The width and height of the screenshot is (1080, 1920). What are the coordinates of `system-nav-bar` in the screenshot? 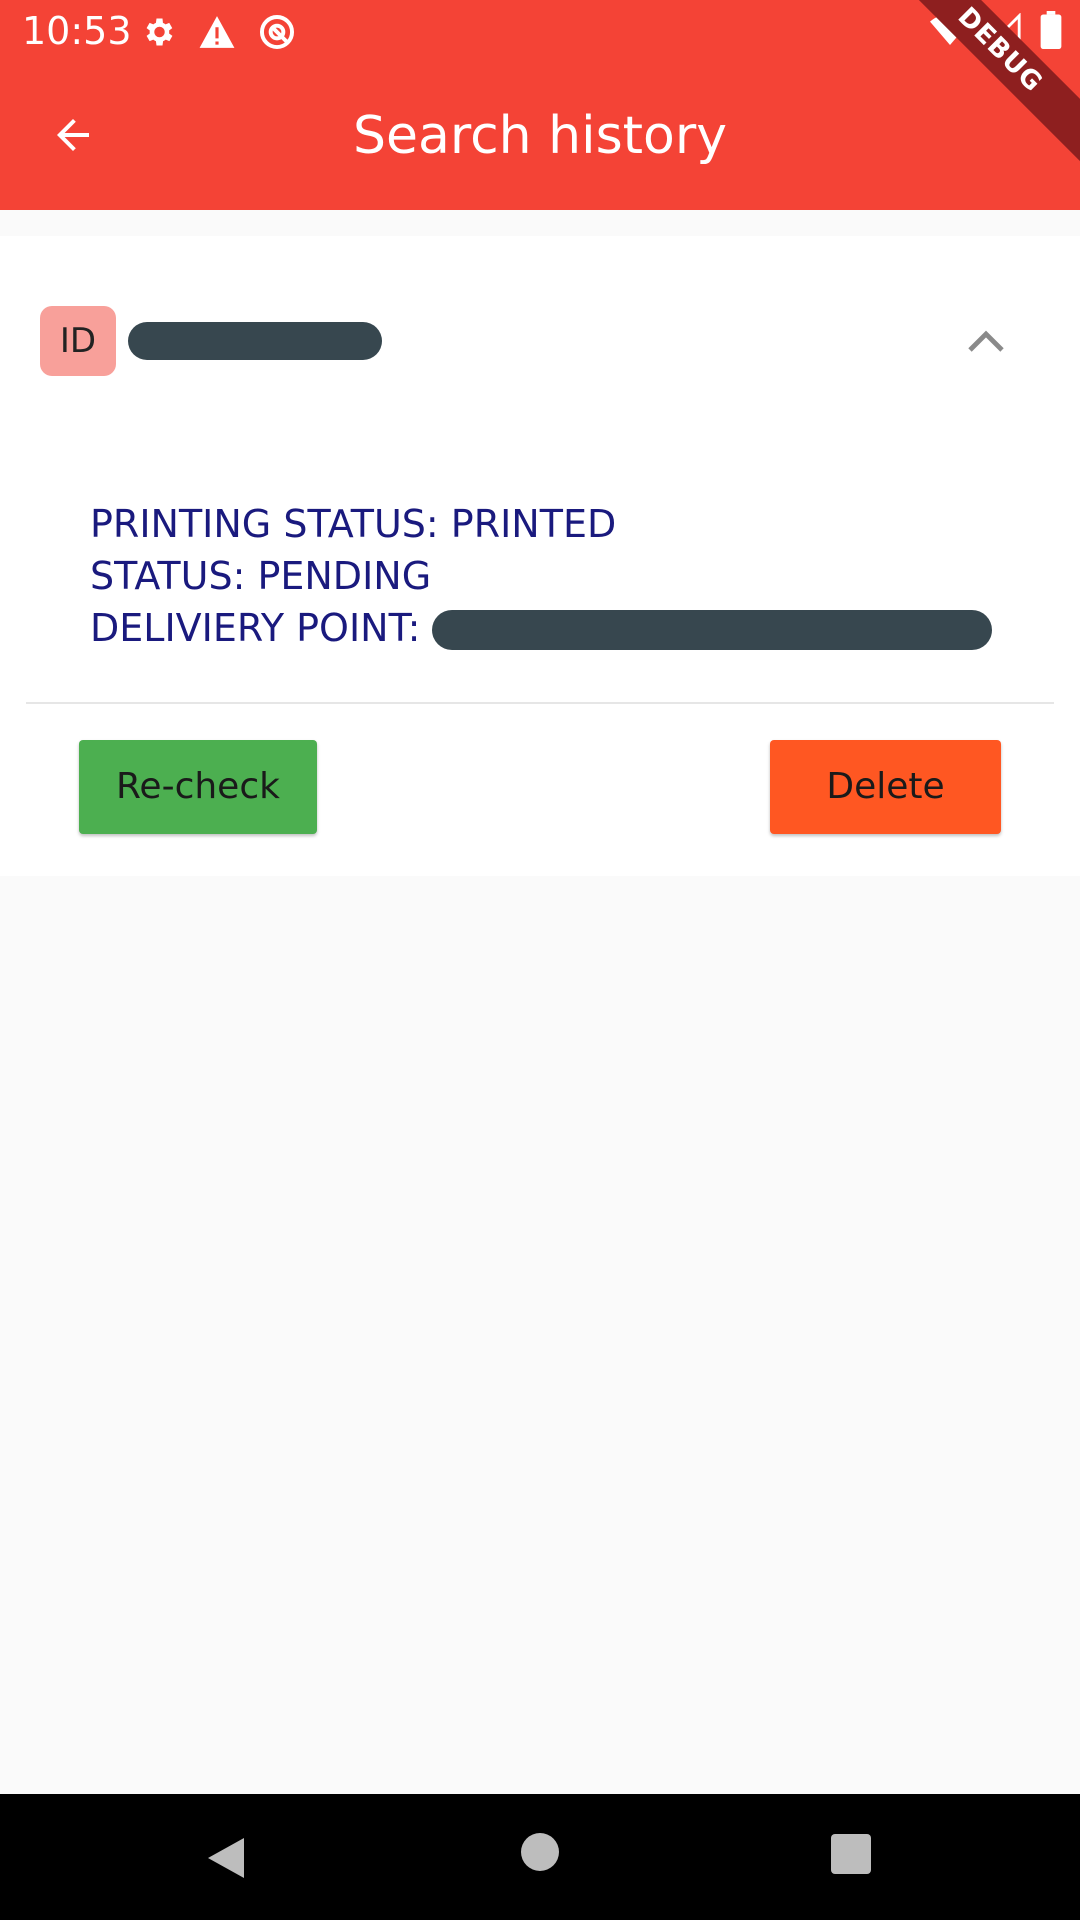 It's located at (540, 1857).